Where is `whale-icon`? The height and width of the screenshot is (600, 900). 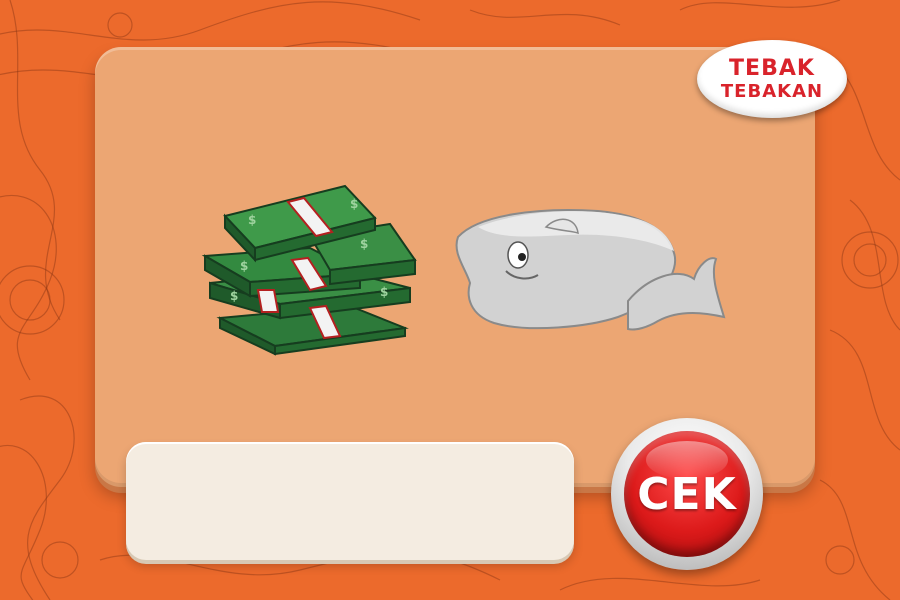 whale-icon is located at coordinates (588, 277).